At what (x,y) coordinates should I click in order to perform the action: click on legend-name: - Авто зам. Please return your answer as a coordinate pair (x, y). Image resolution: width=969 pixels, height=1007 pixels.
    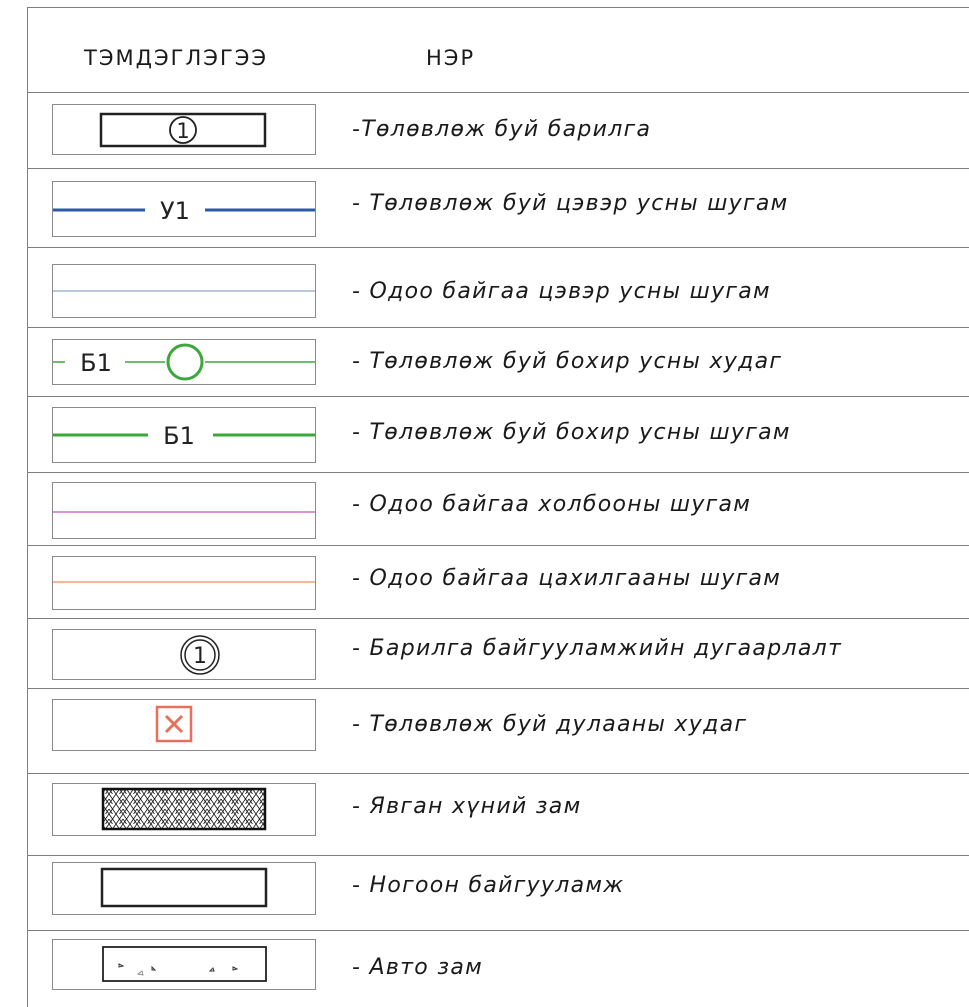
    Looking at the image, I should click on (417, 967).